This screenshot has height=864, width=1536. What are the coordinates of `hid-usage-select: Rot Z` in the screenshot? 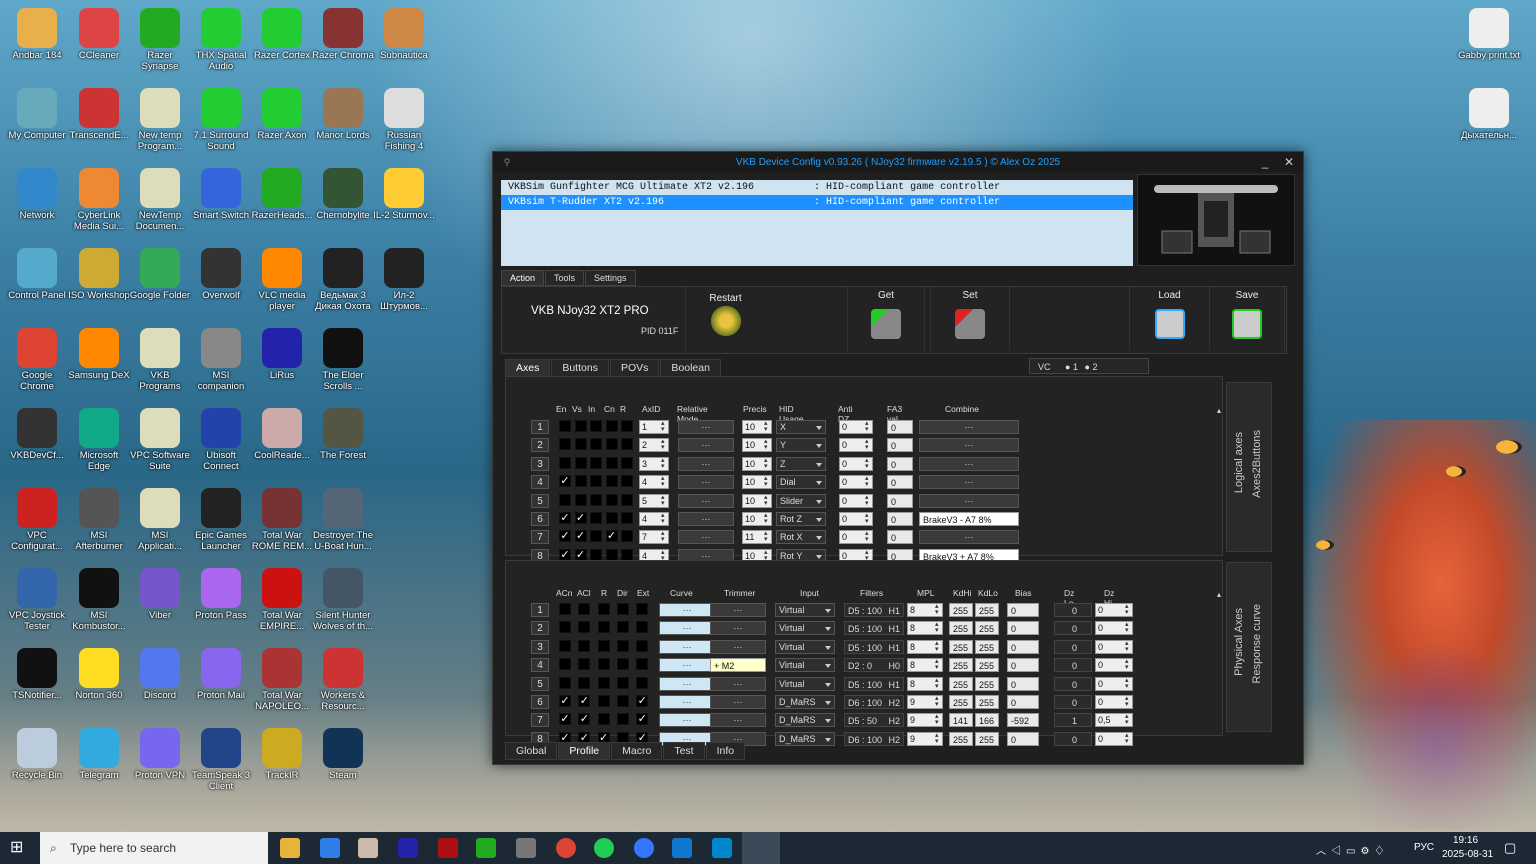 It's located at (801, 519).